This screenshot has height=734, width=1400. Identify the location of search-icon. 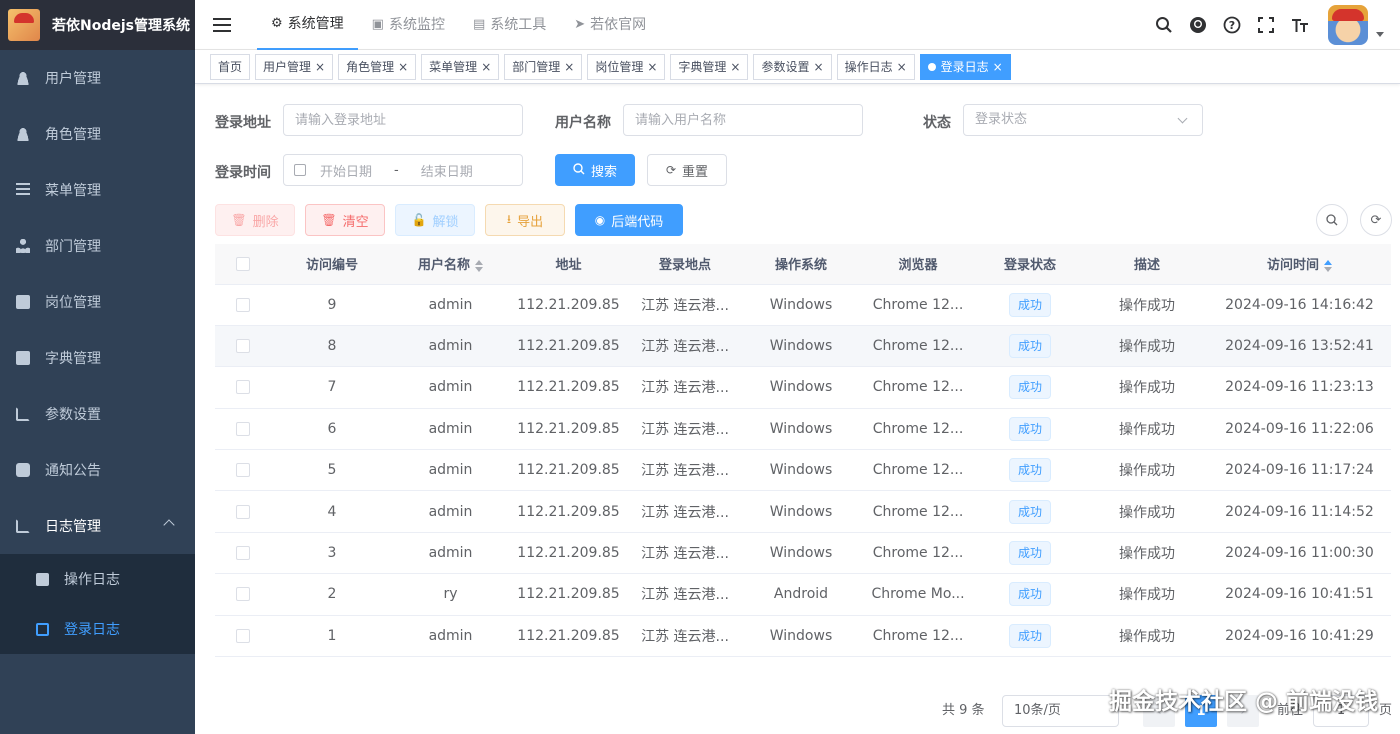
(1164, 25).